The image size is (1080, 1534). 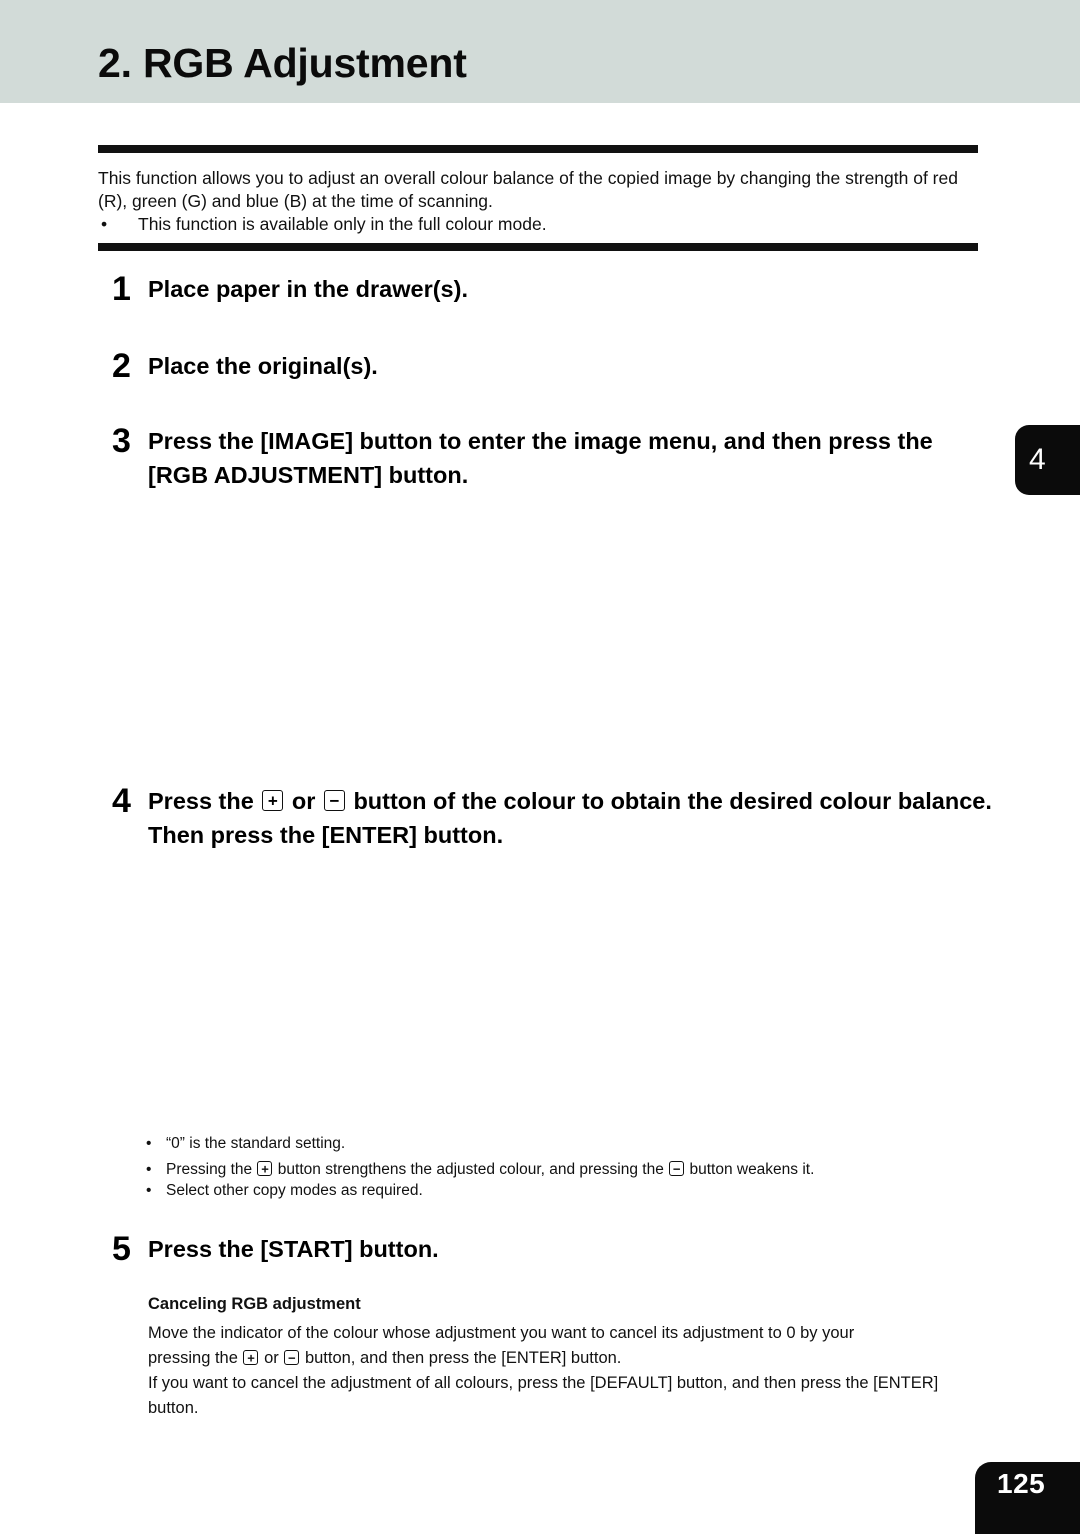 What do you see at coordinates (193, 1358) in the screenshot?
I see `canceling-para-2-part-1: pressing the` at bounding box center [193, 1358].